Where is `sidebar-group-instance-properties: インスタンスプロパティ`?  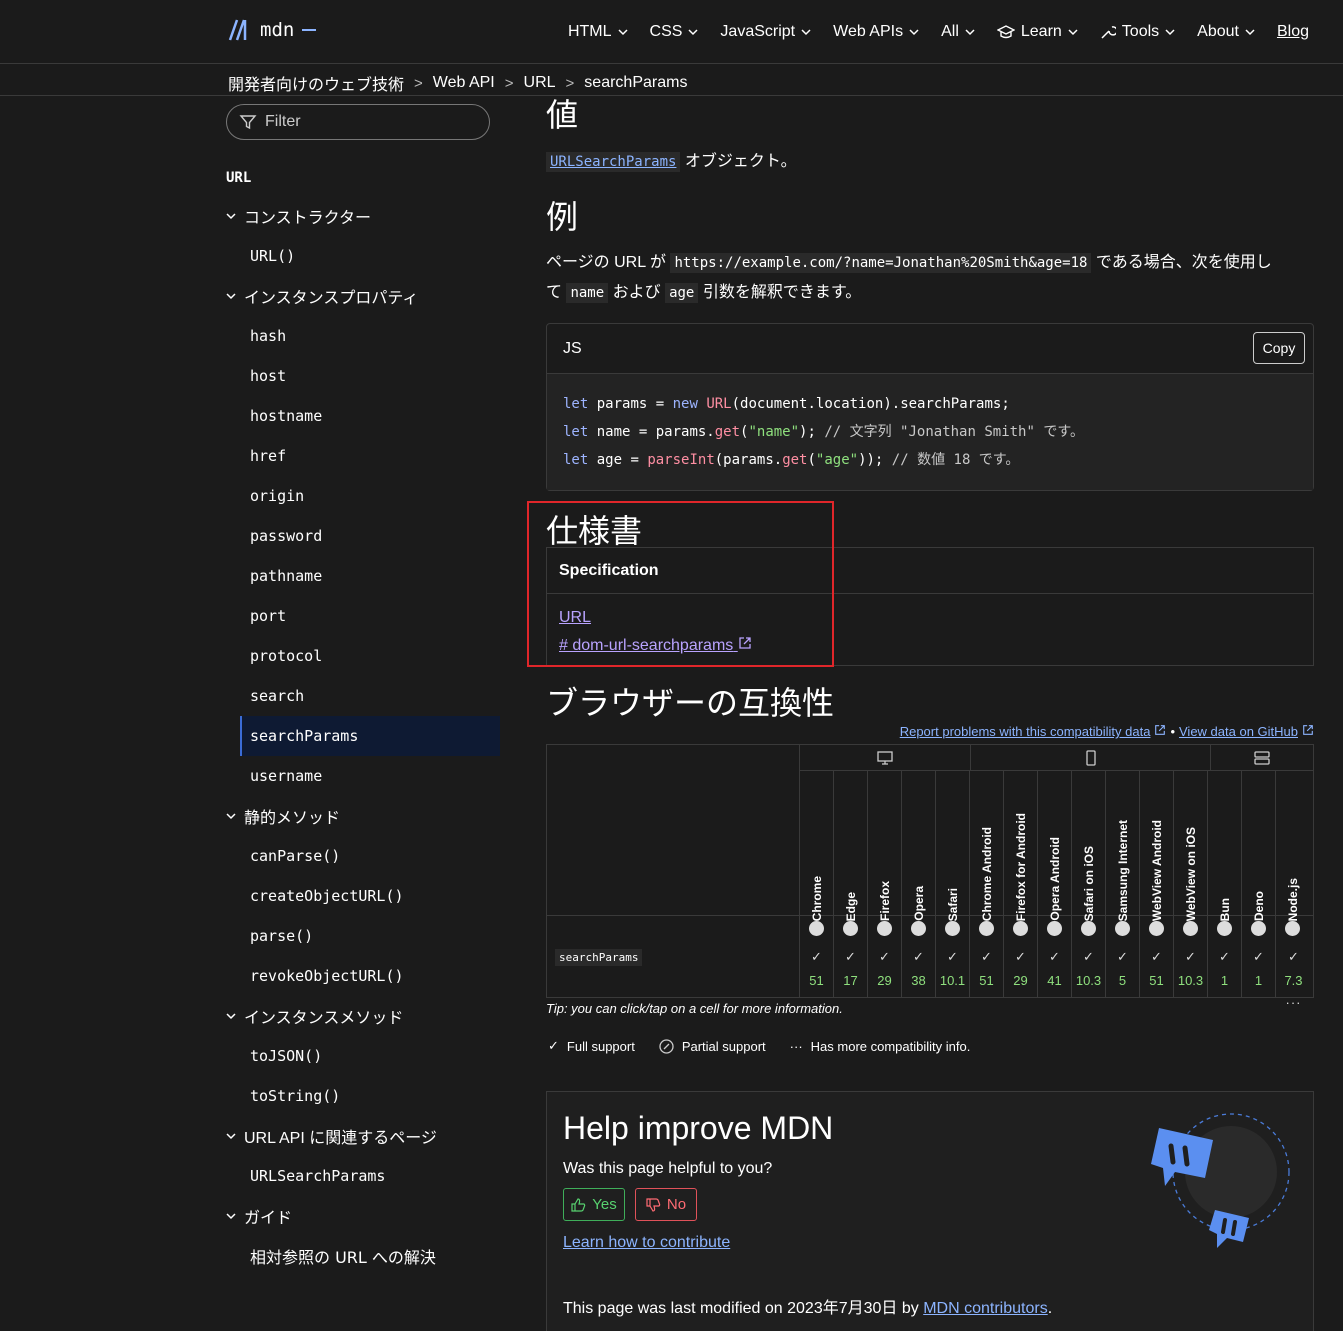
sidebar-group-instance-properties: インスタンスプロパティ is located at coordinates (362, 296).